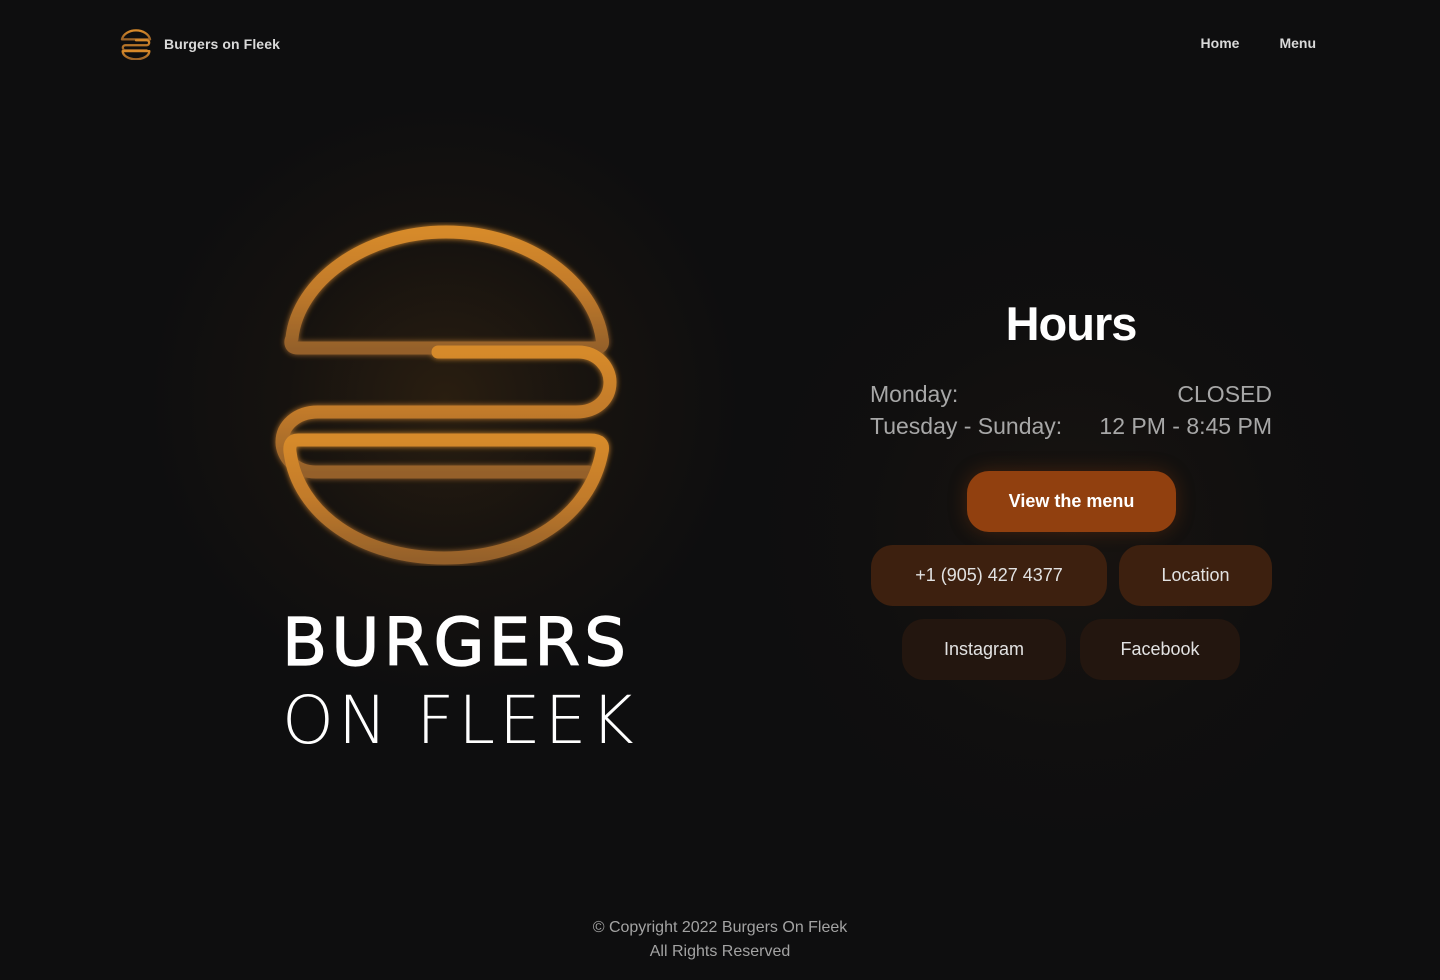 The height and width of the screenshot is (980, 1440). I want to click on hero-wordmark: BURGERS ON FLEEK, so click(459, 681).